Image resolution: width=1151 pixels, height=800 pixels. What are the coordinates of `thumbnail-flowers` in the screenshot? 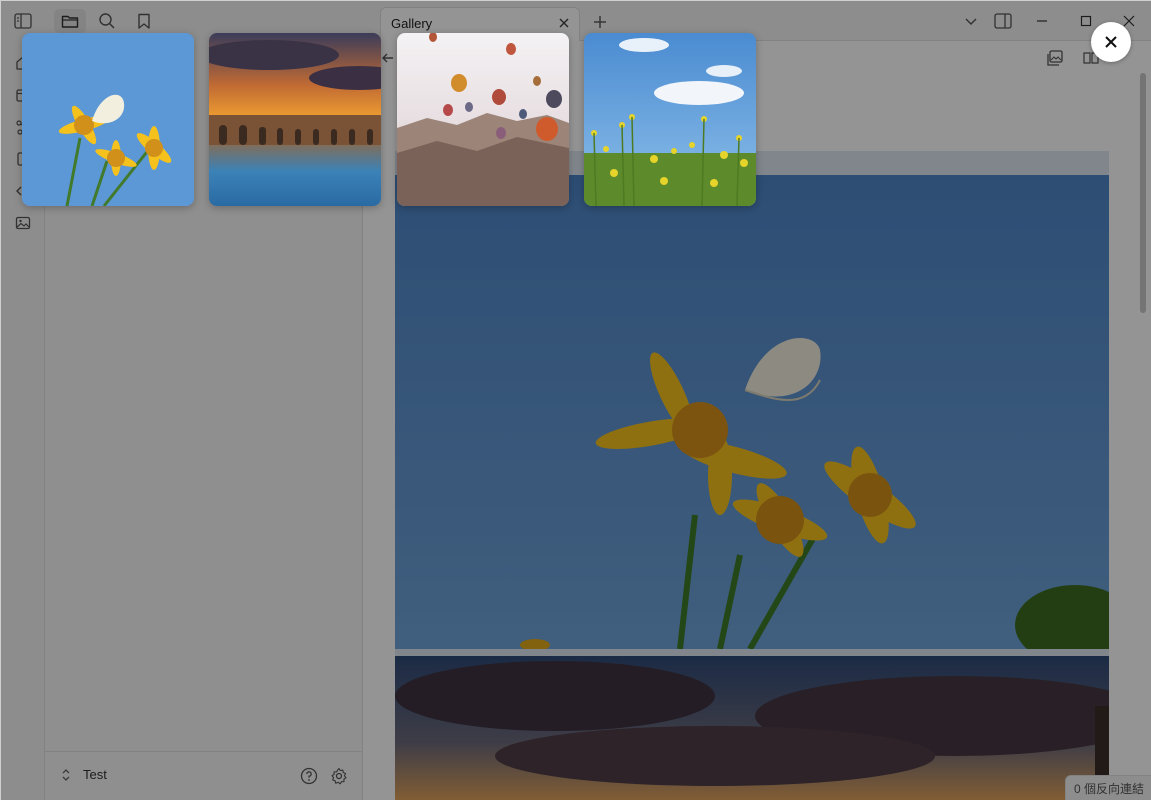 It's located at (108, 119).